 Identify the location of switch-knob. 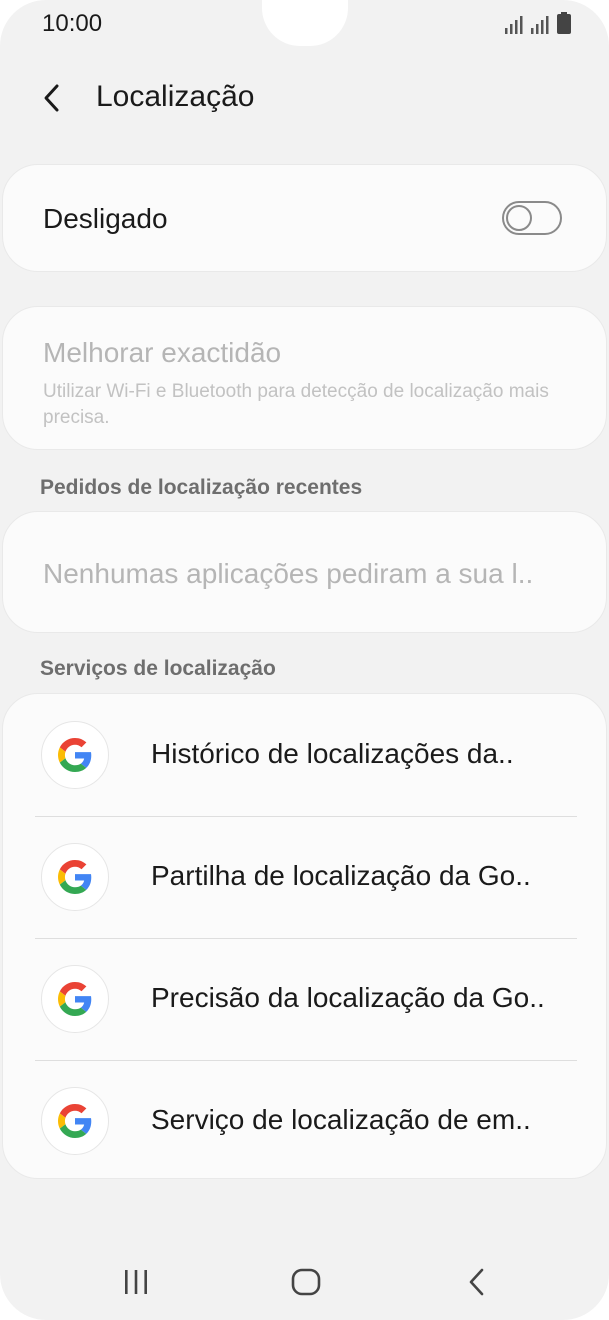
(519, 218).